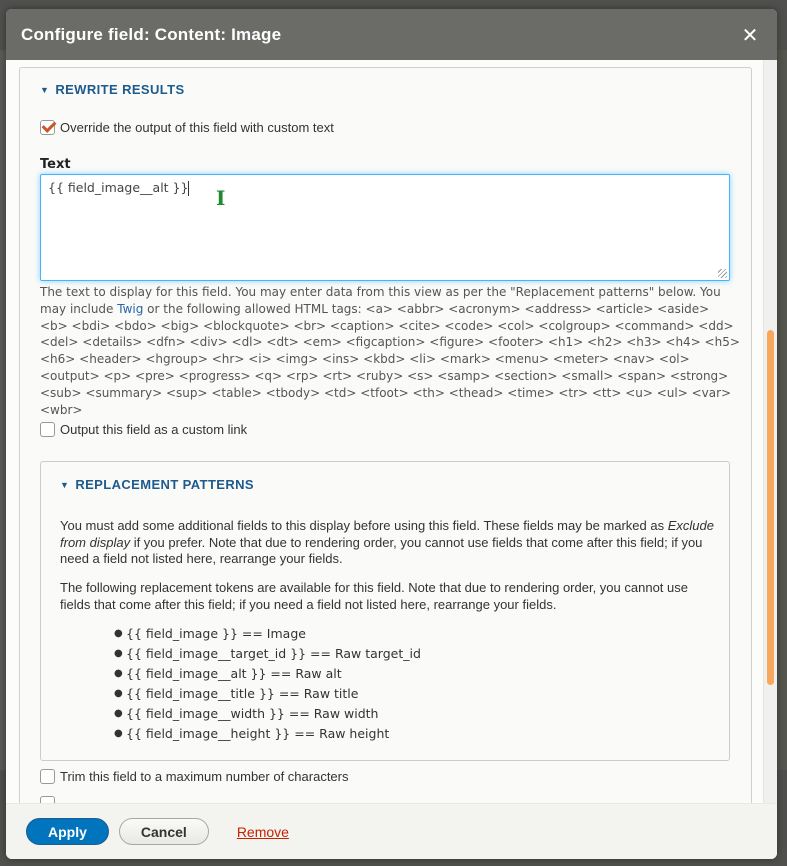  What do you see at coordinates (750, 35) in the screenshot?
I see `close-icon: ✕` at bounding box center [750, 35].